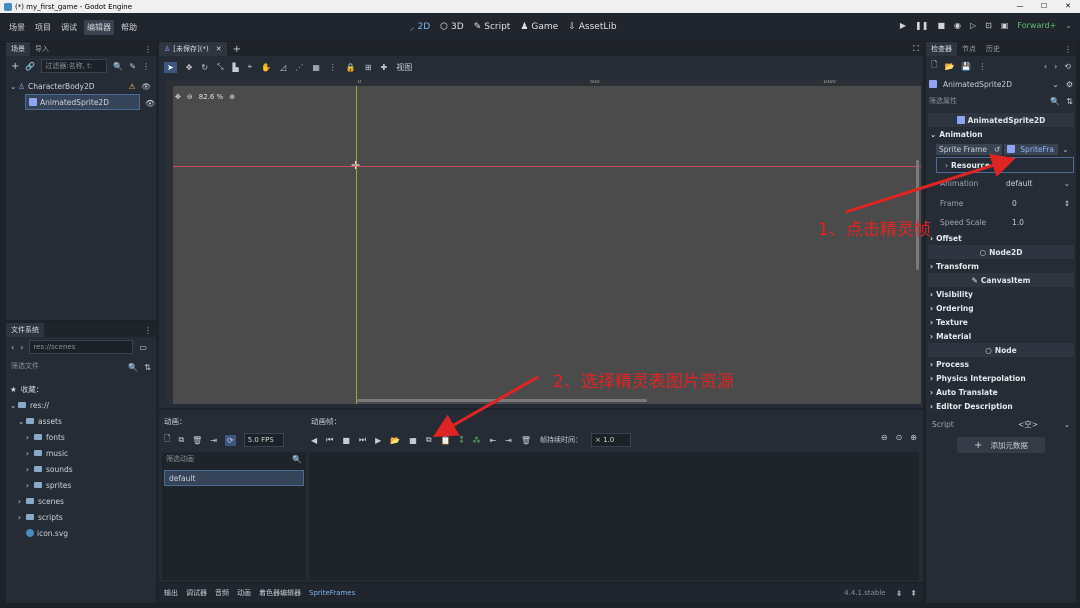  What do you see at coordinates (930, 184) in the screenshot?
I see `arrow-to-sprite-frames` at bounding box center [930, 184].